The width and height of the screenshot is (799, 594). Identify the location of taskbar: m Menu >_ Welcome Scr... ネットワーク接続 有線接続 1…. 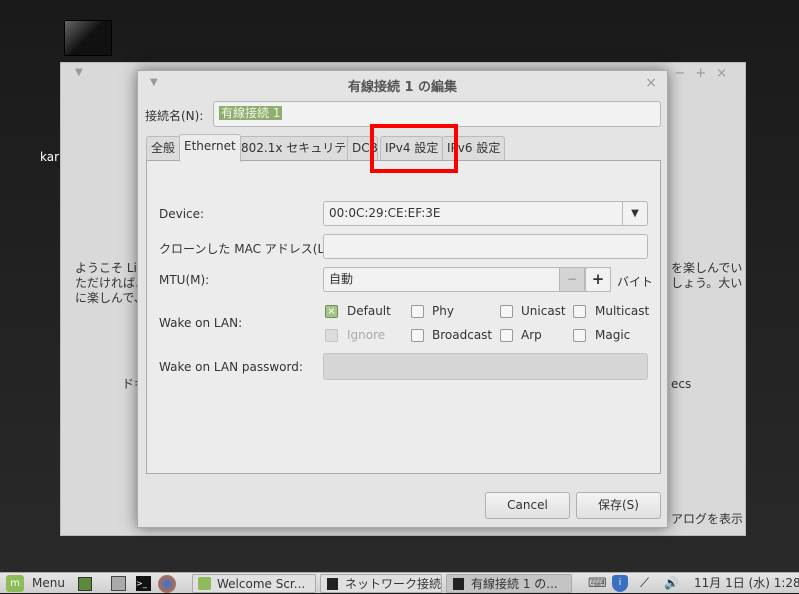
(399, 582).